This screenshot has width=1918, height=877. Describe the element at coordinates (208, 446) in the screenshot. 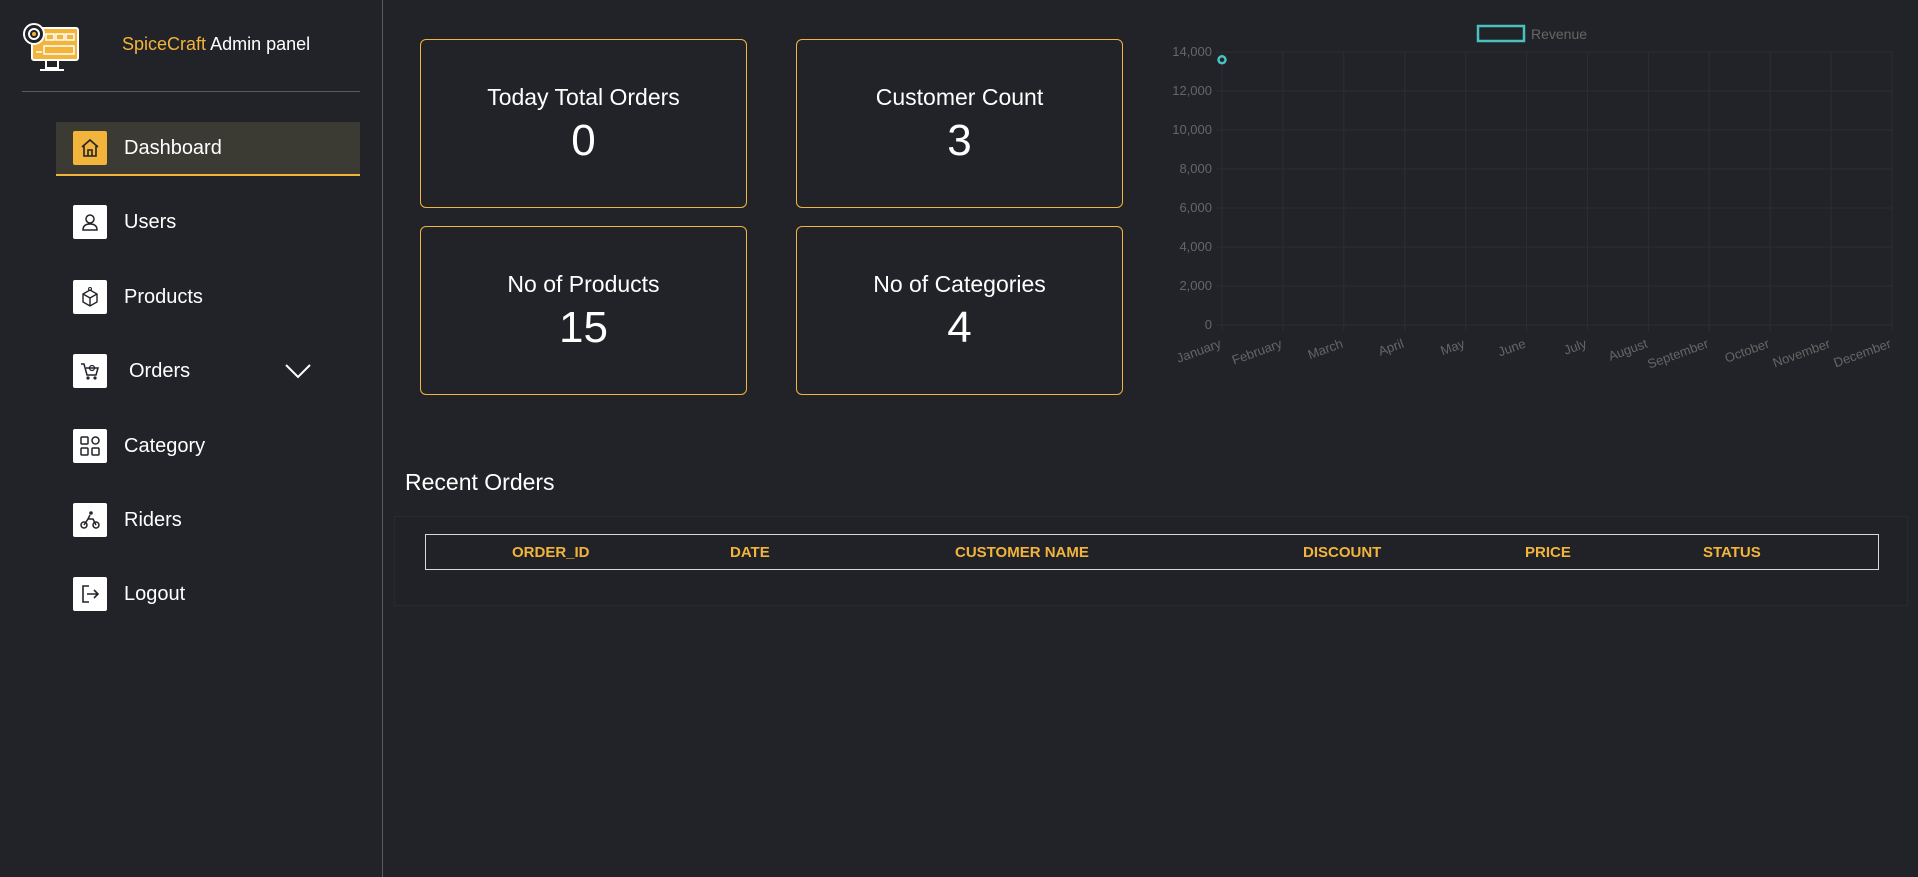

I see `sidebar-item-category: Category` at that location.